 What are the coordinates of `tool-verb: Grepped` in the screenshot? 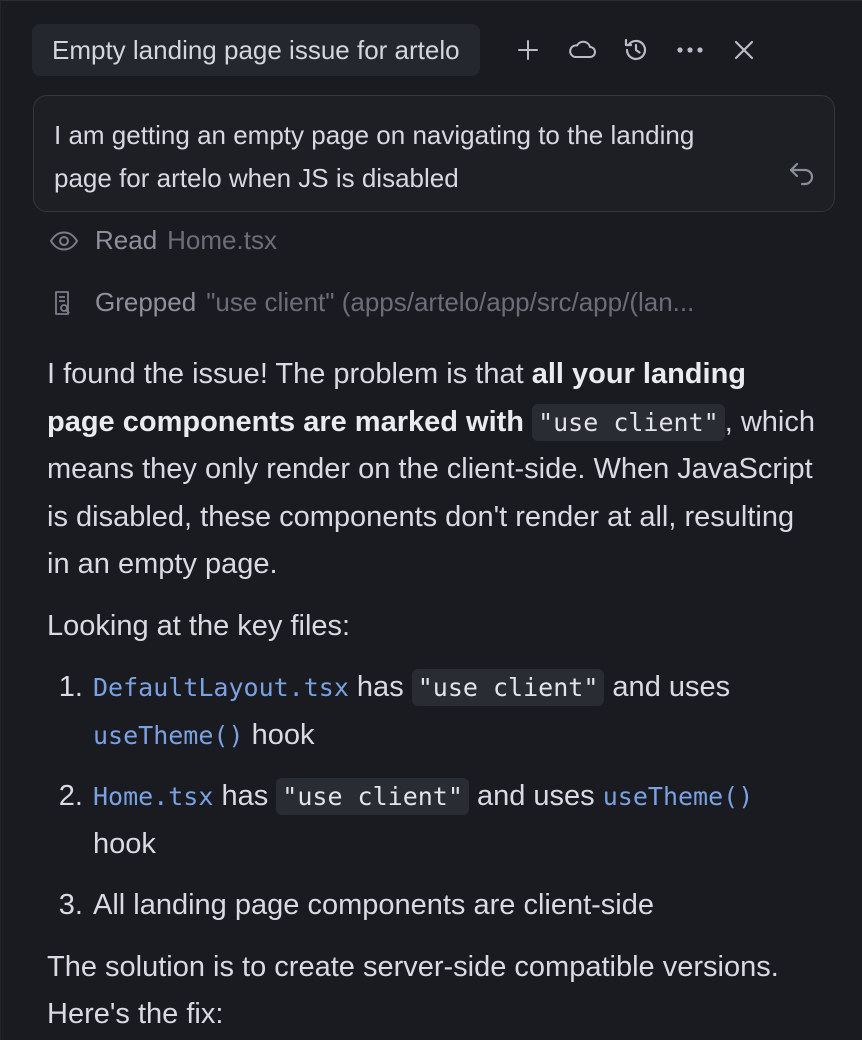 It's located at (146, 302).